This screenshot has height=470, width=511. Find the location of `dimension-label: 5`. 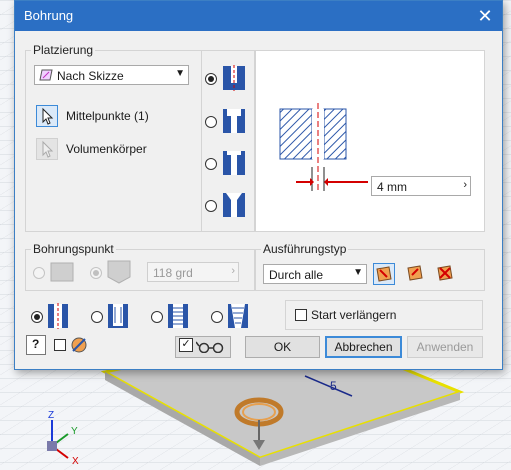

dimension-label: 5 is located at coordinates (333, 386).